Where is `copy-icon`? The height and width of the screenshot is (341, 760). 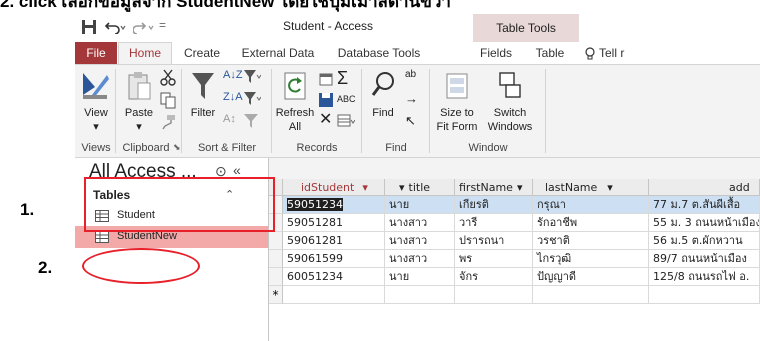
copy-icon is located at coordinates (168, 100).